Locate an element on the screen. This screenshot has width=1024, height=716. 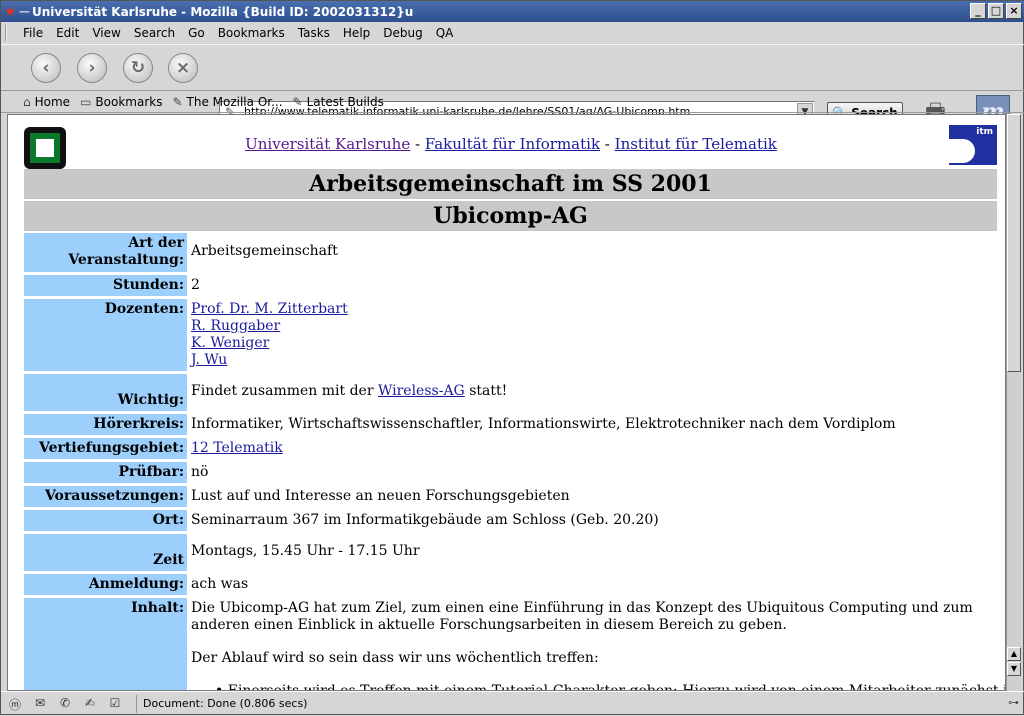
itm-logo: itm is located at coordinates (973, 145).